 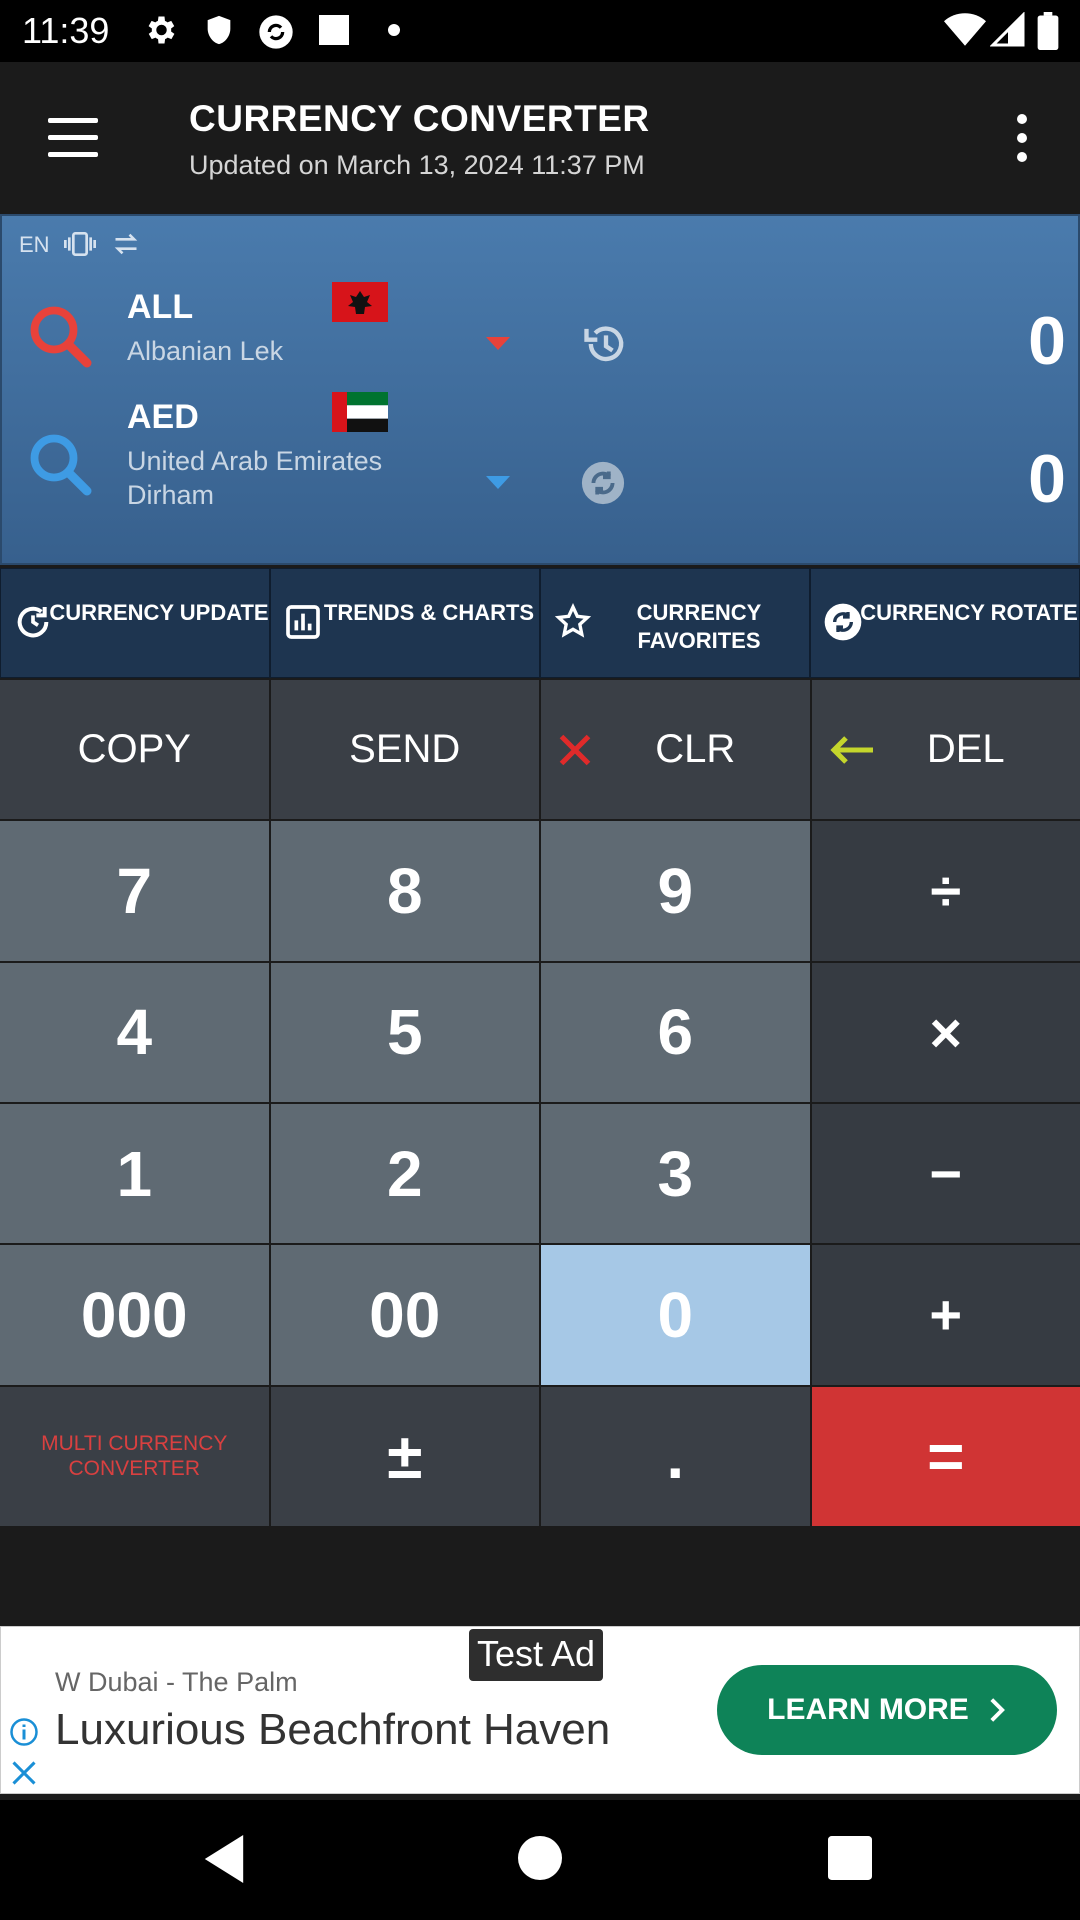 What do you see at coordinates (1007, 29) in the screenshot?
I see `signal-icon` at bounding box center [1007, 29].